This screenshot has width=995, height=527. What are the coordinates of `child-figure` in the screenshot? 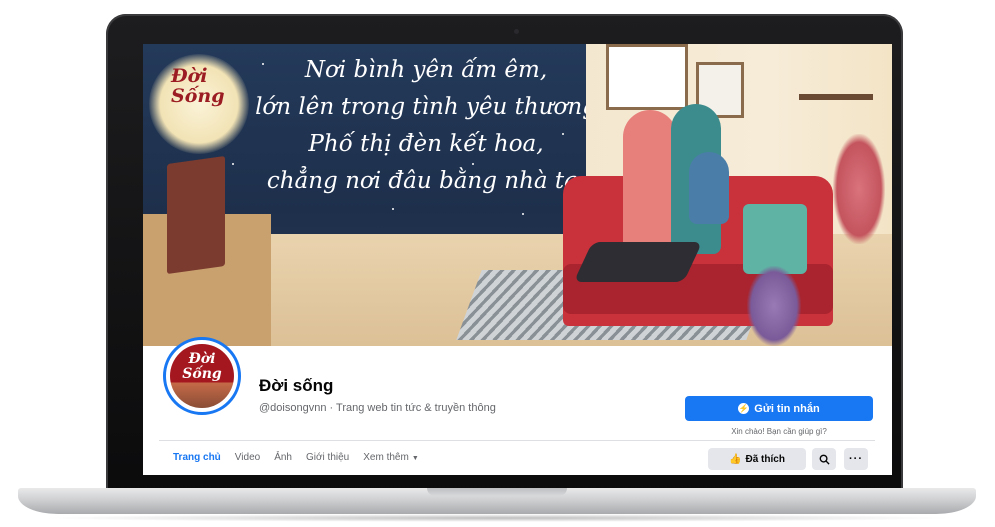 It's located at (709, 188).